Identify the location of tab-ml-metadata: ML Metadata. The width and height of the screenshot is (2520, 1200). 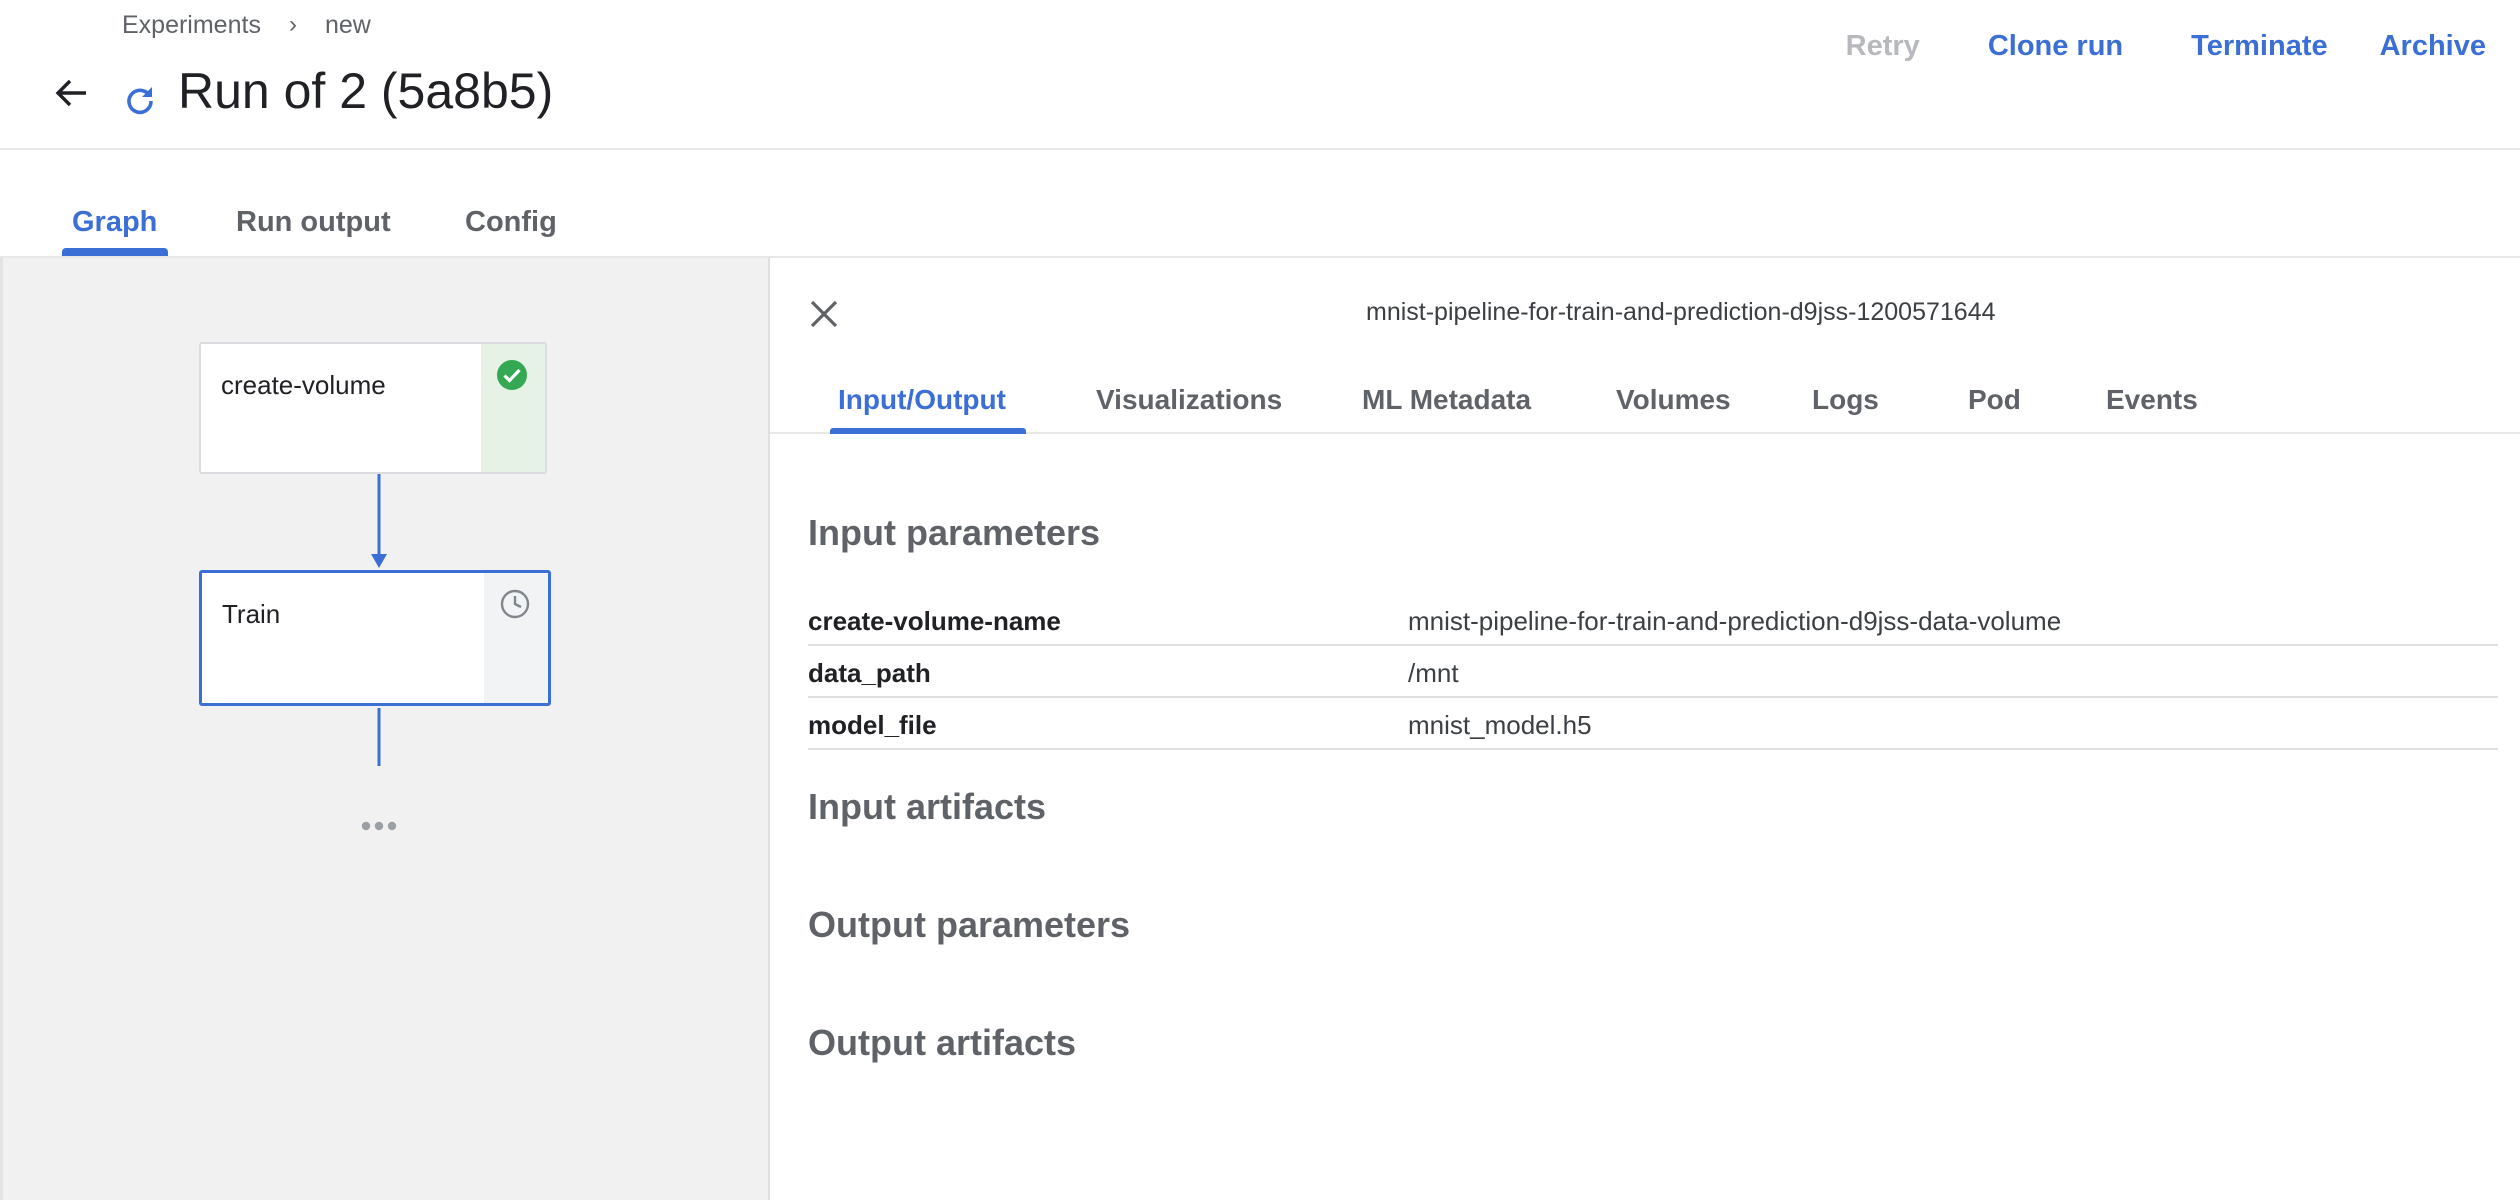
(1446, 400).